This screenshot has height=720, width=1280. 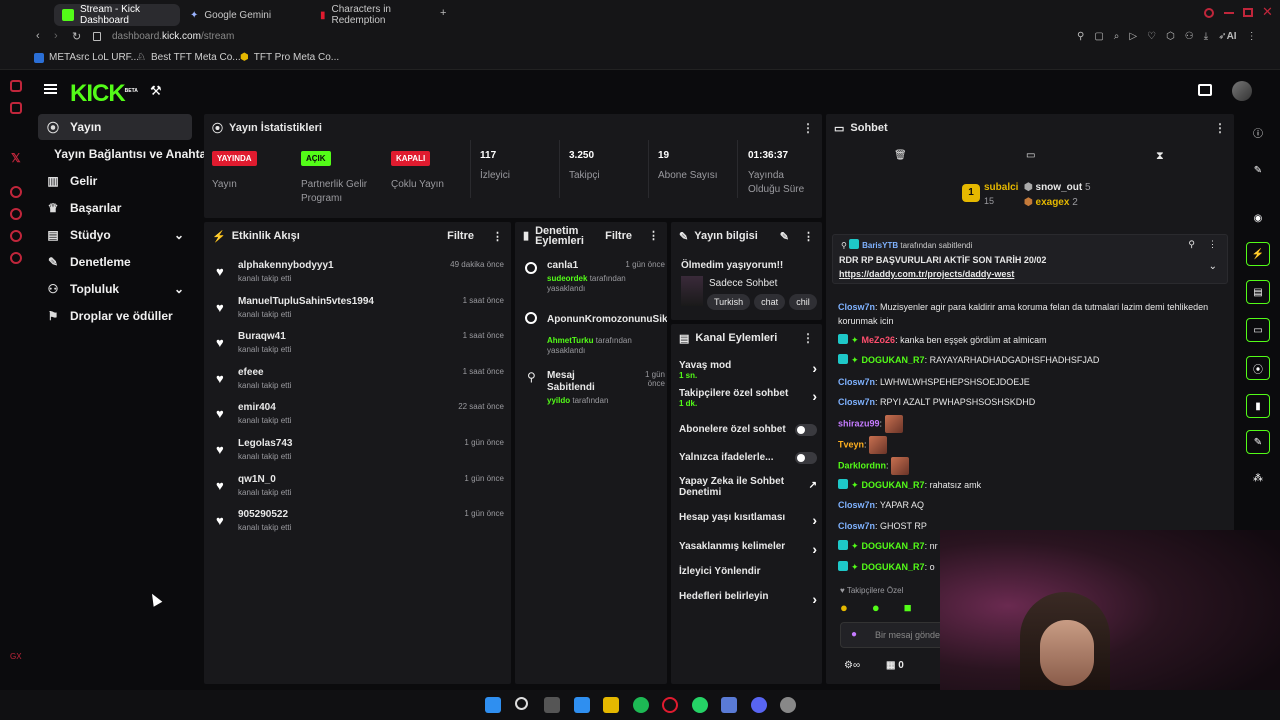 What do you see at coordinates (1151, 36) in the screenshot?
I see `heart-icon: ♡` at bounding box center [1151, 36].